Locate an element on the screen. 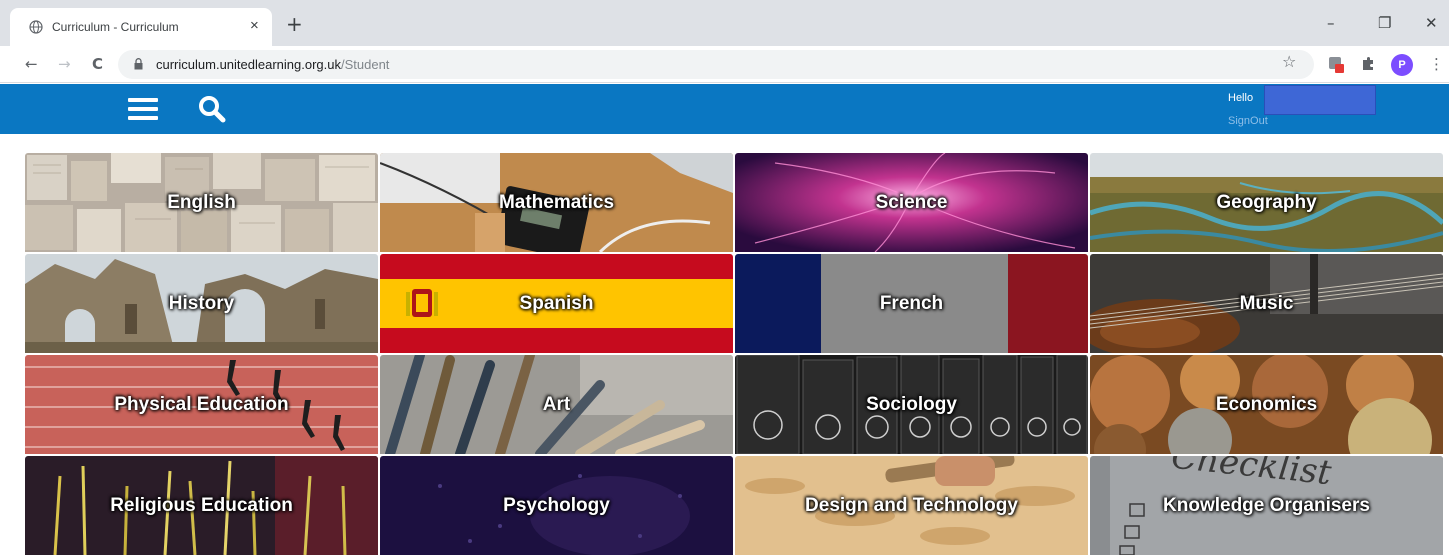  browser-tab: Curriculum - Curriculum × is located at coordinates (141, 27).